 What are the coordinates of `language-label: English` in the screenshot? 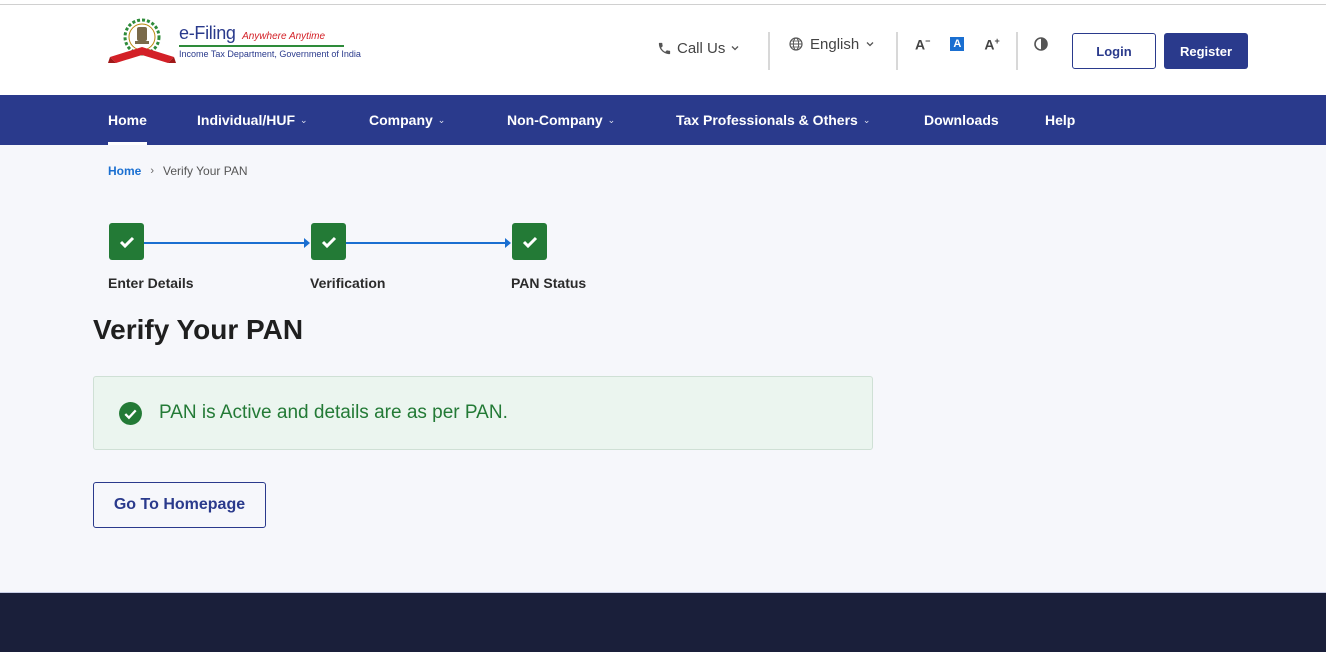 It's located at (835, 44).